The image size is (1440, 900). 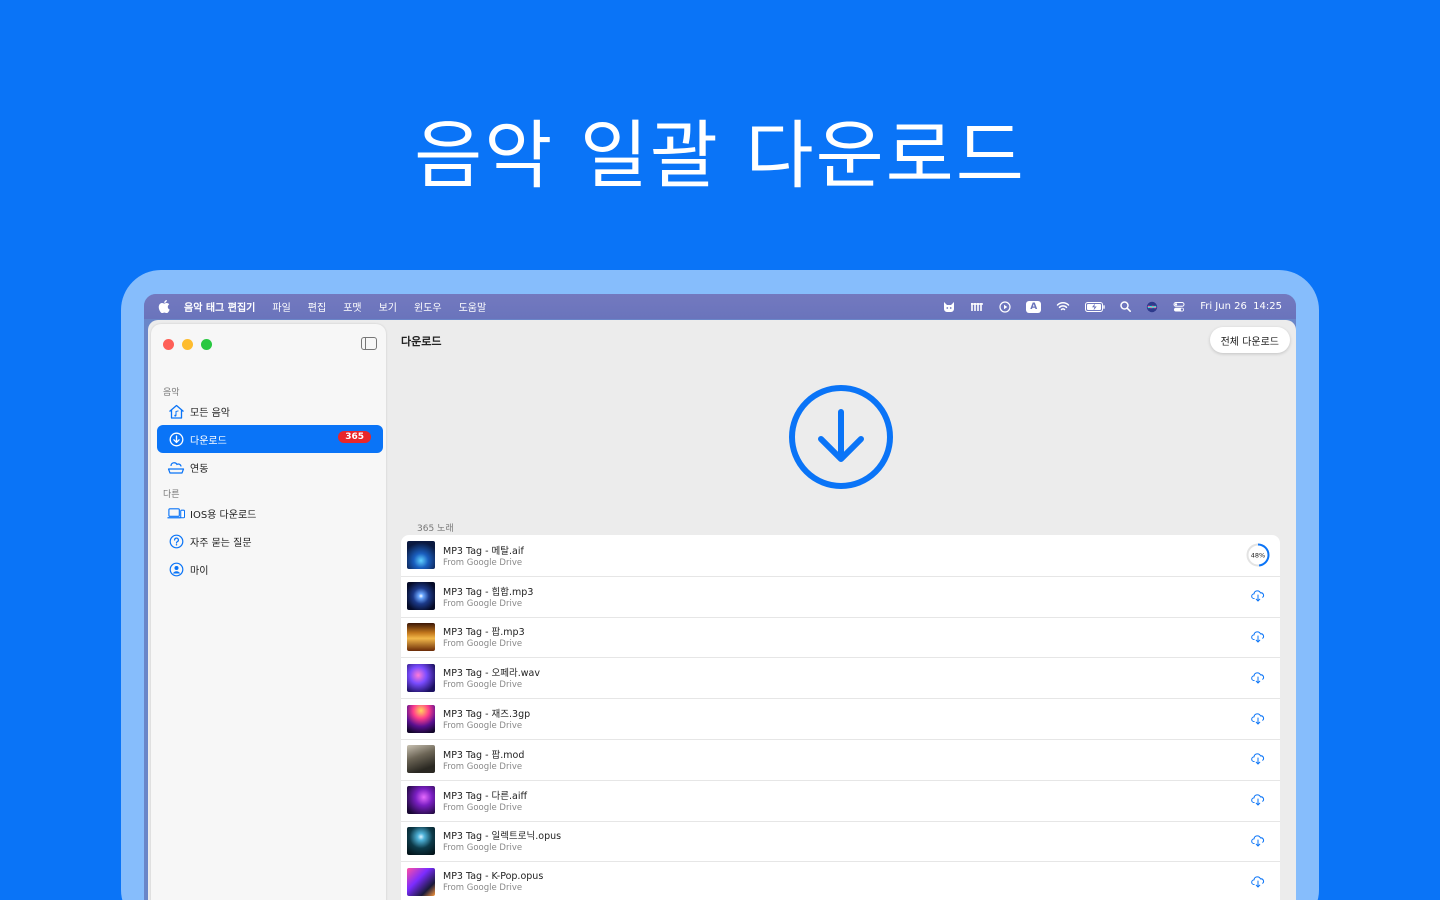 What do you see at coordinates (168, 344) in the screenshot?
I see `close-window-button` at bounding box center [168, 344].